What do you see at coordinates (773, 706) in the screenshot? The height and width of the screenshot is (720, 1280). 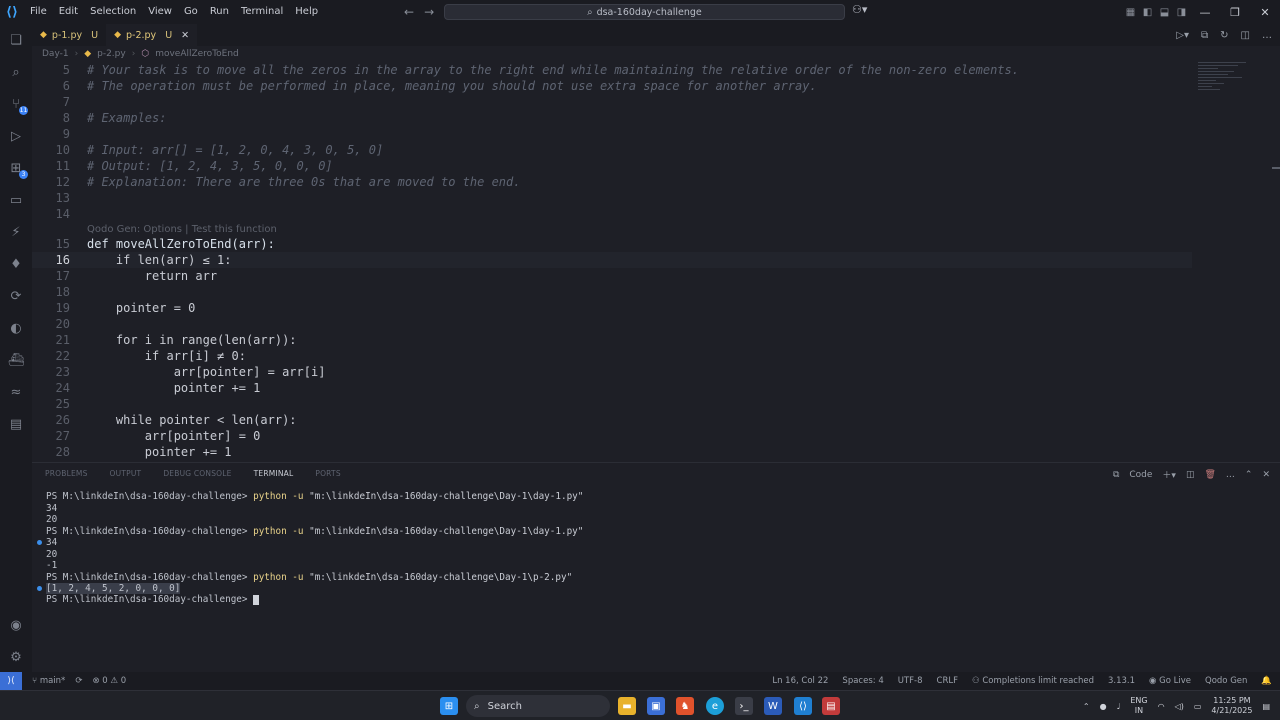 I see `word-icon: W` at bounding box center [773, 706].